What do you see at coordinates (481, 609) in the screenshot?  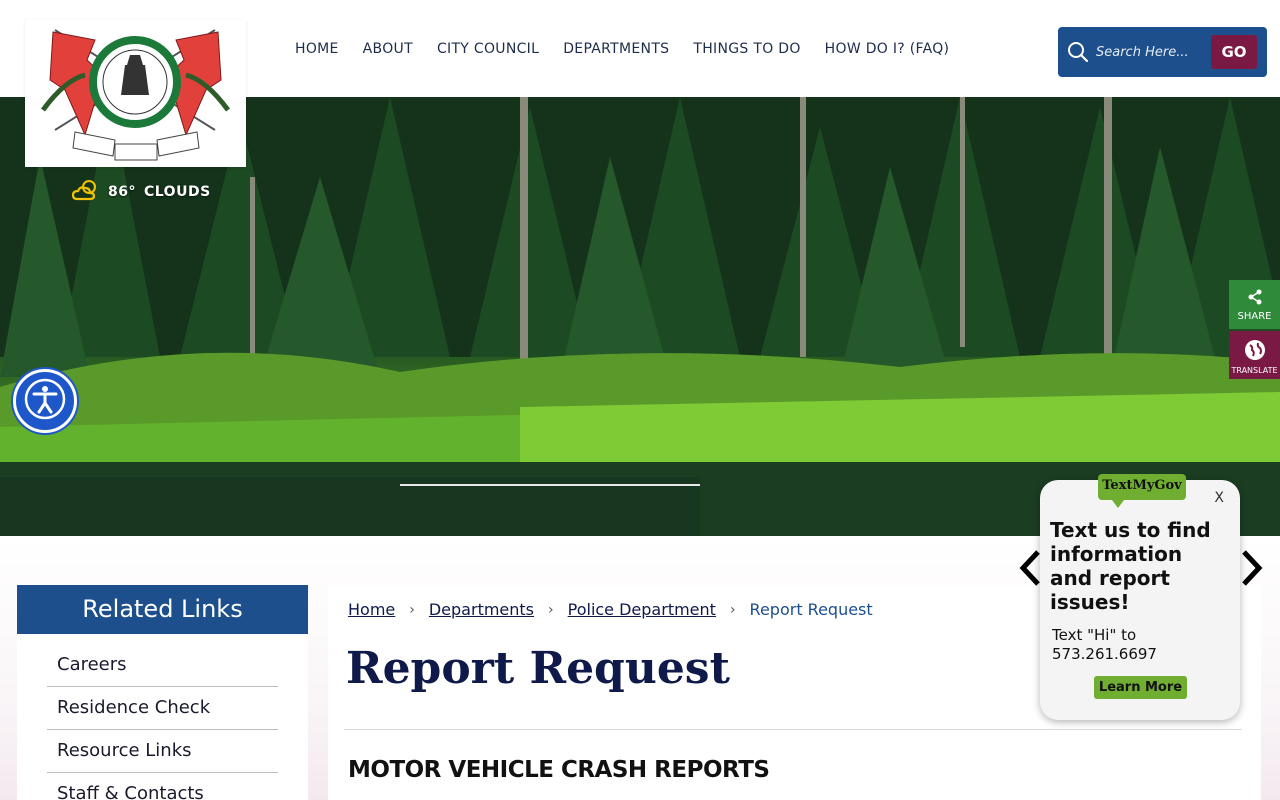 I see `breadcrumb-departments: Departments` at bounding box center [481, 609].